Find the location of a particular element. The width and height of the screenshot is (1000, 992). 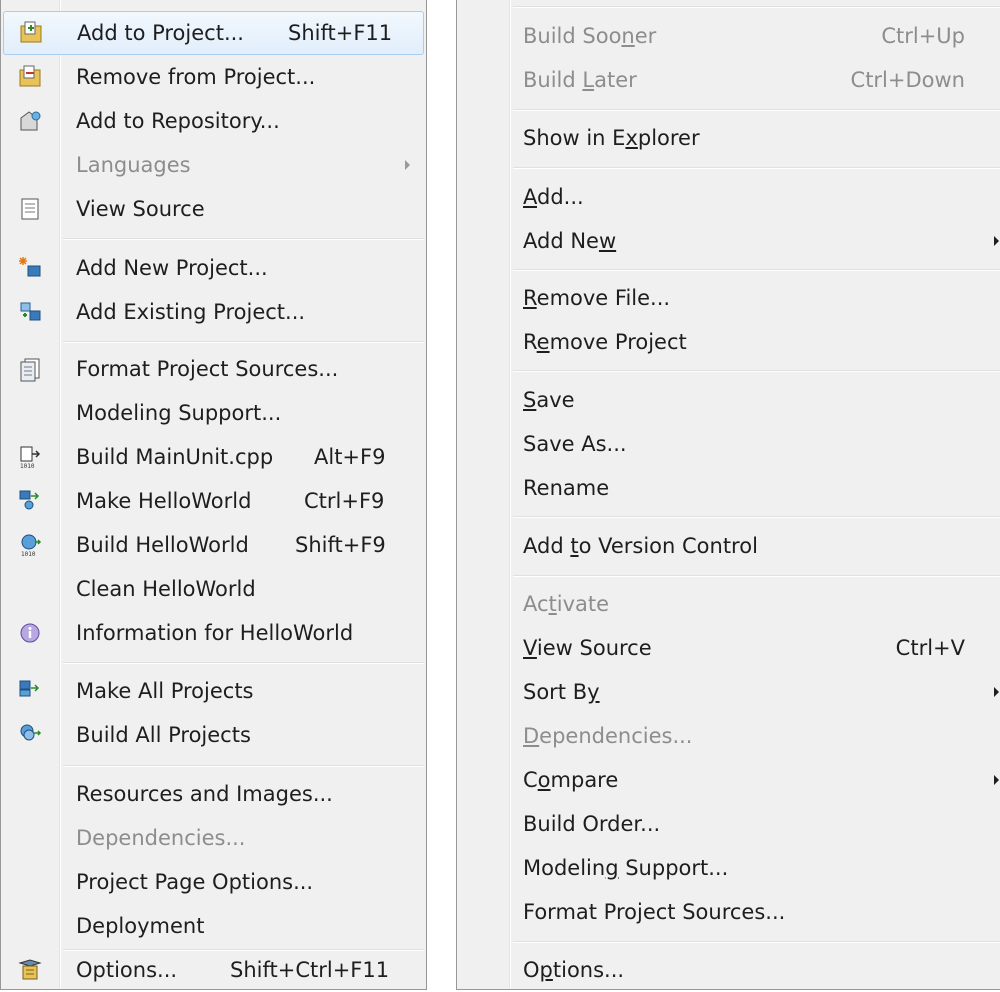

menu-item-options: Options... Shift+Ctrl+F11 is located at coordinates (213, 970).